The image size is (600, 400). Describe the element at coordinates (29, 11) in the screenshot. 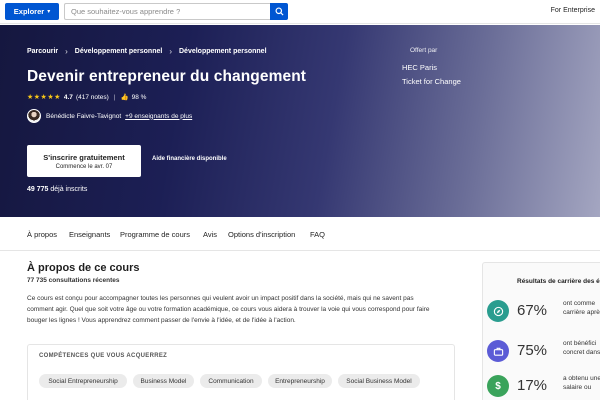

I see `explore-label: Explorer` at that location.